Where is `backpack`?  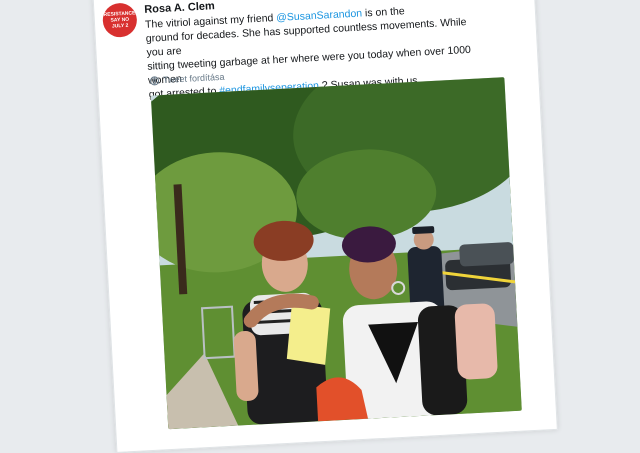
backpack is located at coordinates (476, 341).